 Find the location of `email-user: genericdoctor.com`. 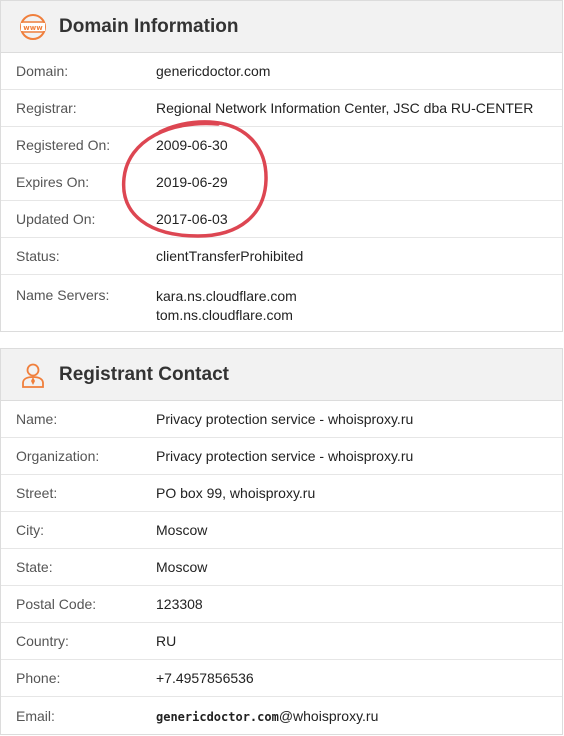

email-user: genericdoctor.com is located at coordinates (217, 716).